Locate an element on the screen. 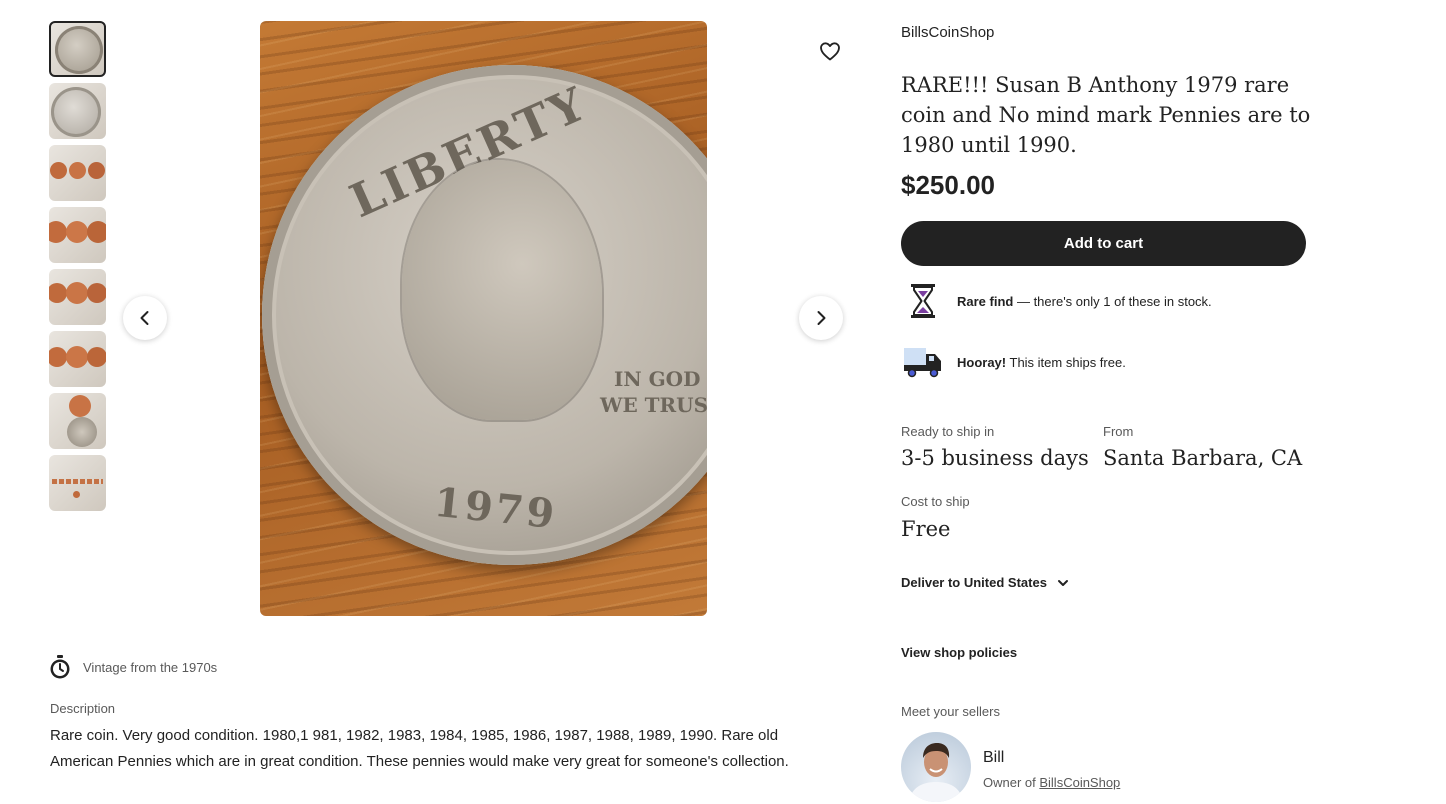  rare-find-count: 1 is located at coordinates (1107, 301).